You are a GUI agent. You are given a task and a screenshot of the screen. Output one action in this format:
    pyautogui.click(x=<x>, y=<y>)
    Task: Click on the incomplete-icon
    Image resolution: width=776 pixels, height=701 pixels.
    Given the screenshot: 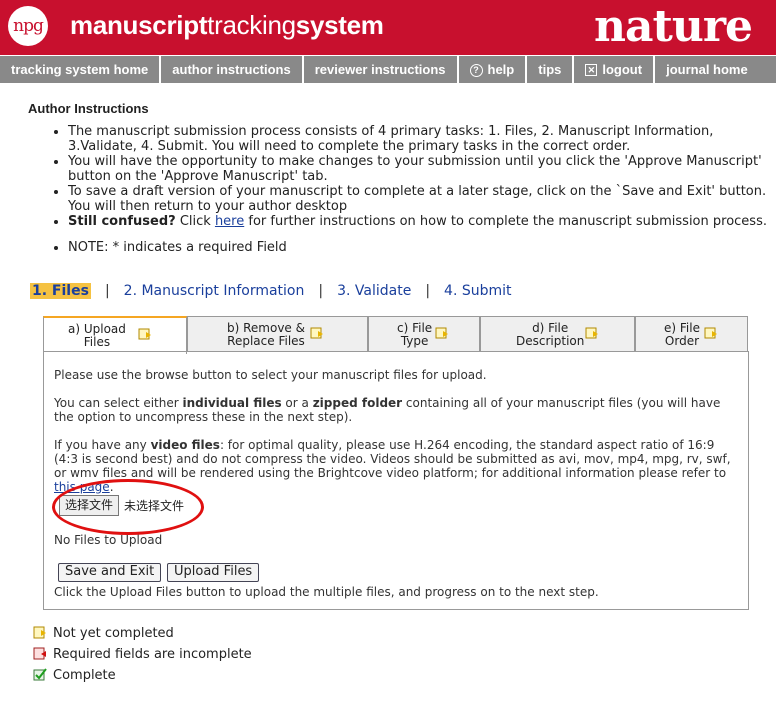 What is the action you would take?
    pyautogui.click(x=39, y=653)
    